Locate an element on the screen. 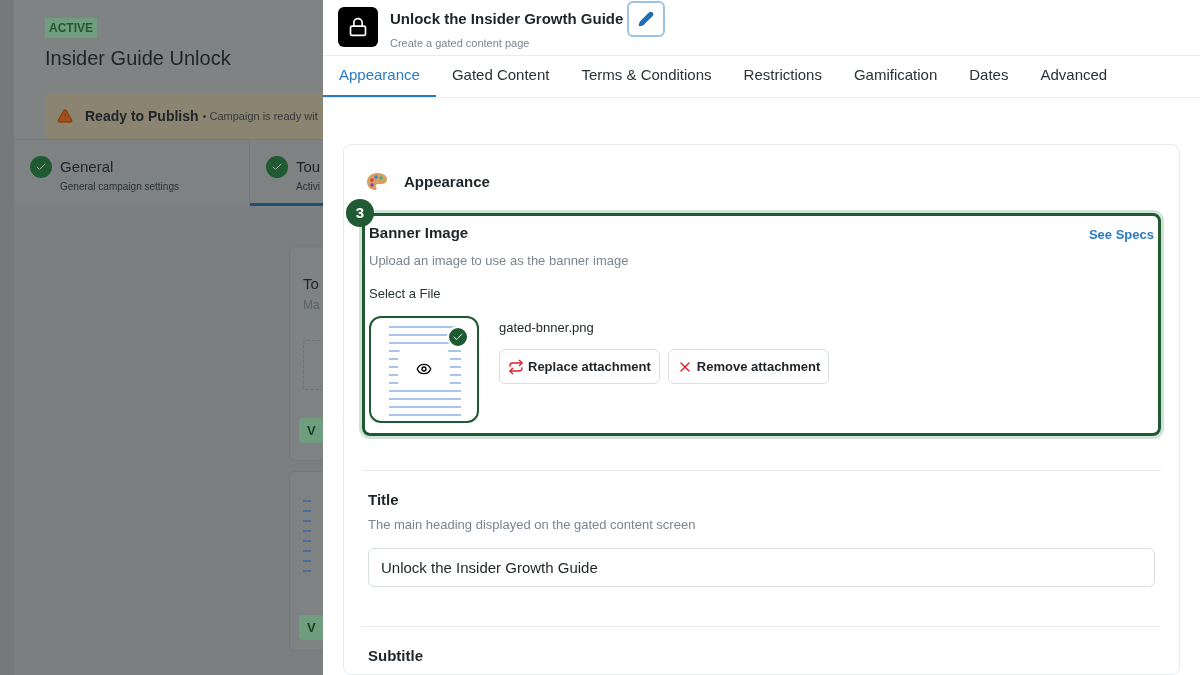  image-thumbnail is located at coordinates (424, 369).